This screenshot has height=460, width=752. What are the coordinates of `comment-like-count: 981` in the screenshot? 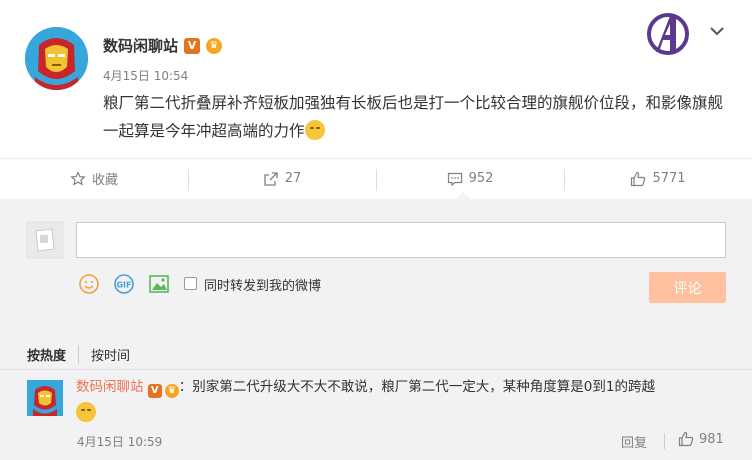 It's located at (711, 439).